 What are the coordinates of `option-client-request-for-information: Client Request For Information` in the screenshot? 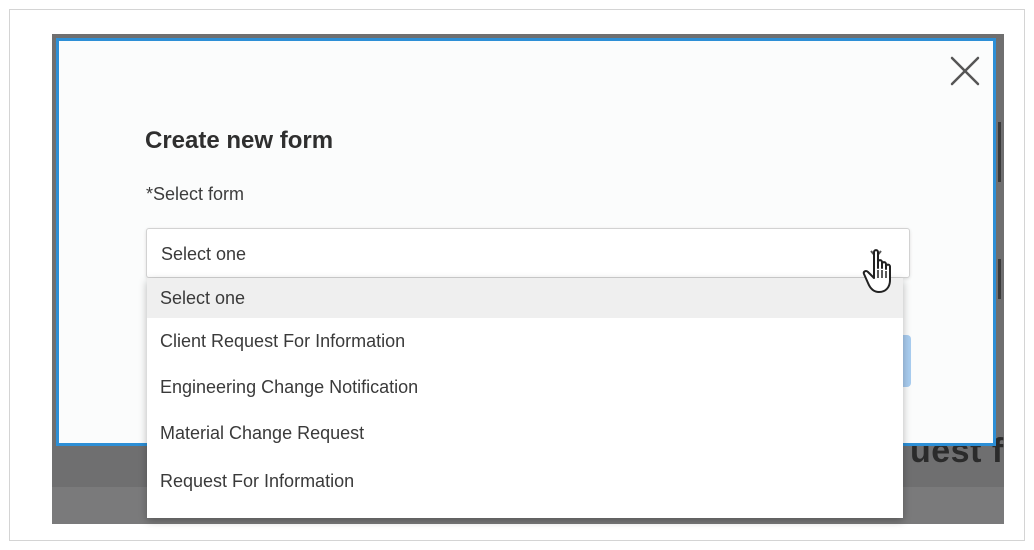 It's located at (525, 341).